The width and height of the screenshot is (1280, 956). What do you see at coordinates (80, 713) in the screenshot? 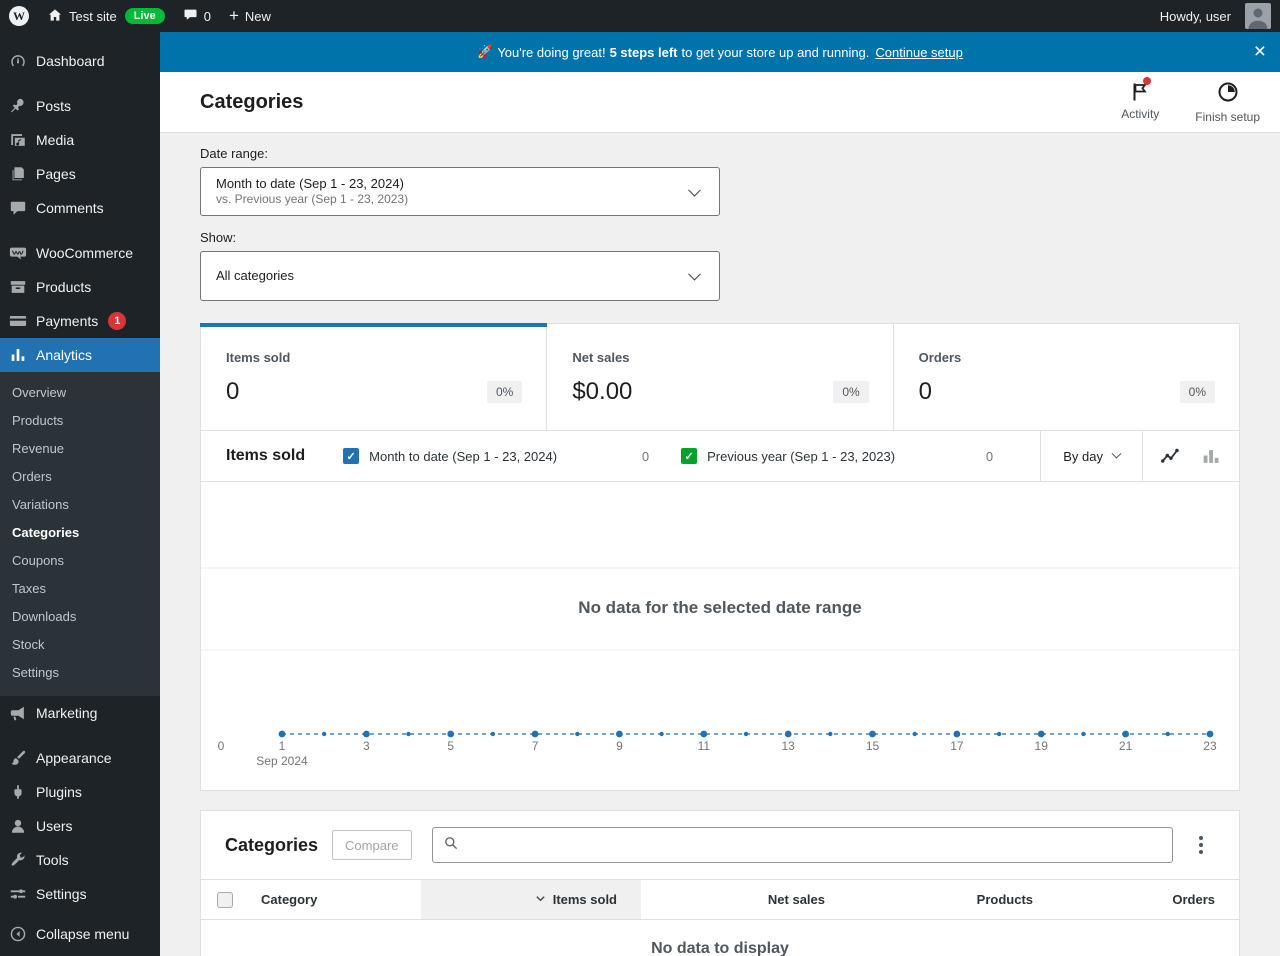
I see `sidebar-item-marketing: Marketing` at bounding box center [80, 713].